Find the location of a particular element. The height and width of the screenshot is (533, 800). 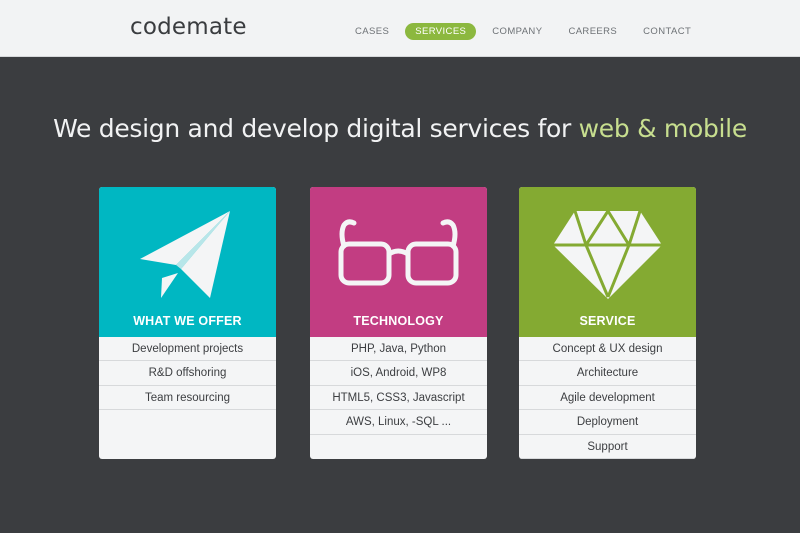

hero-accent-text: web & mobile is located at coordinates (663, 128).